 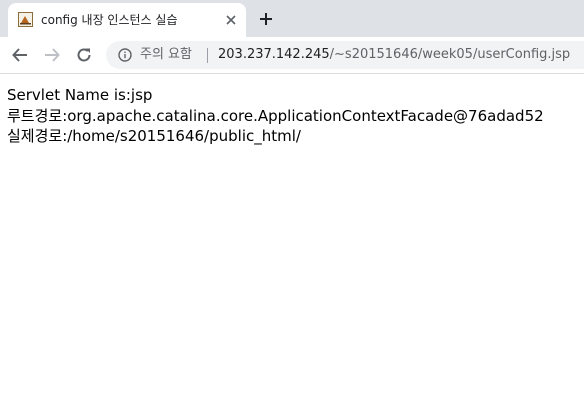 I want to click on real-path-line: 실제경로:/home/s20151646/public_html/, so click(x=154, y=136).